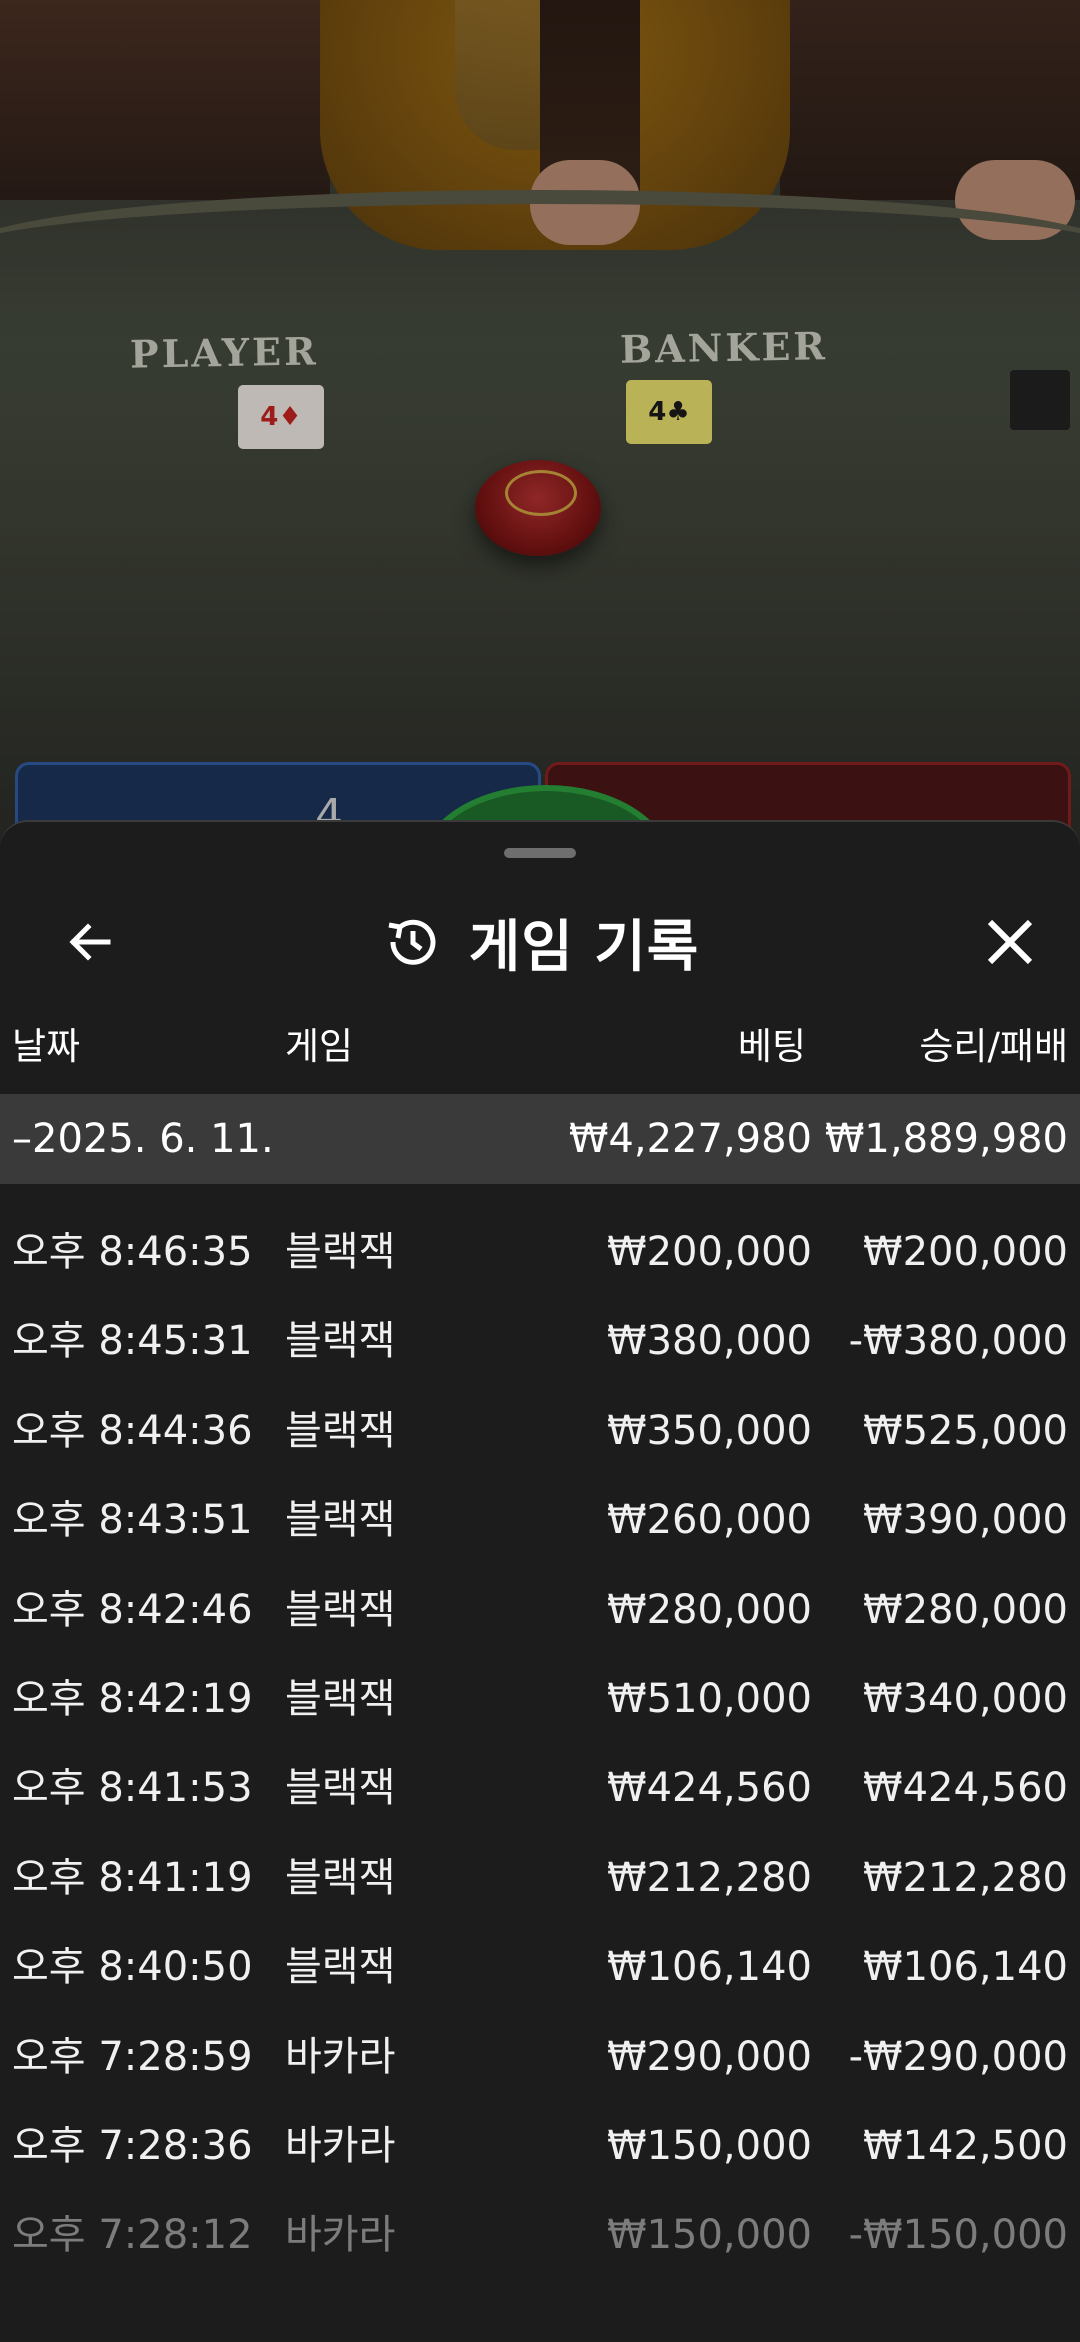 The height and width of the screenshot is (2342, 1080). Describe the element at coordinates (771, 1046) in the screenshot. I see `column-header-bet: 베팅` at that location.